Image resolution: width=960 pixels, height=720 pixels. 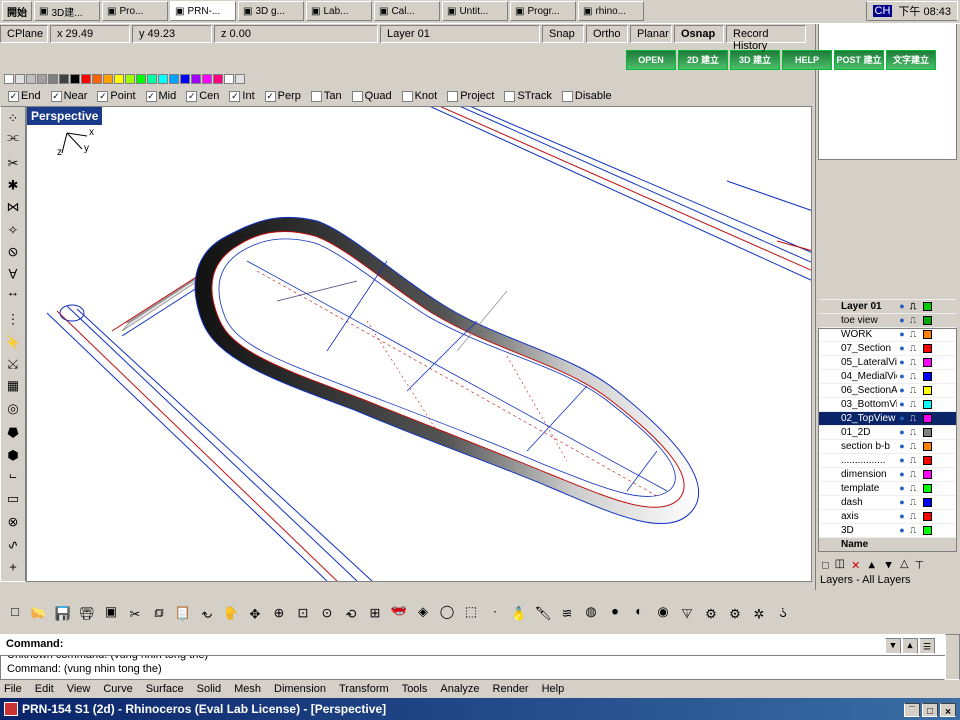 What do you see at coordinates (527, 96) in the screenshot?
I see `osnap-strack: STrack` at bounding box center [527, 96].